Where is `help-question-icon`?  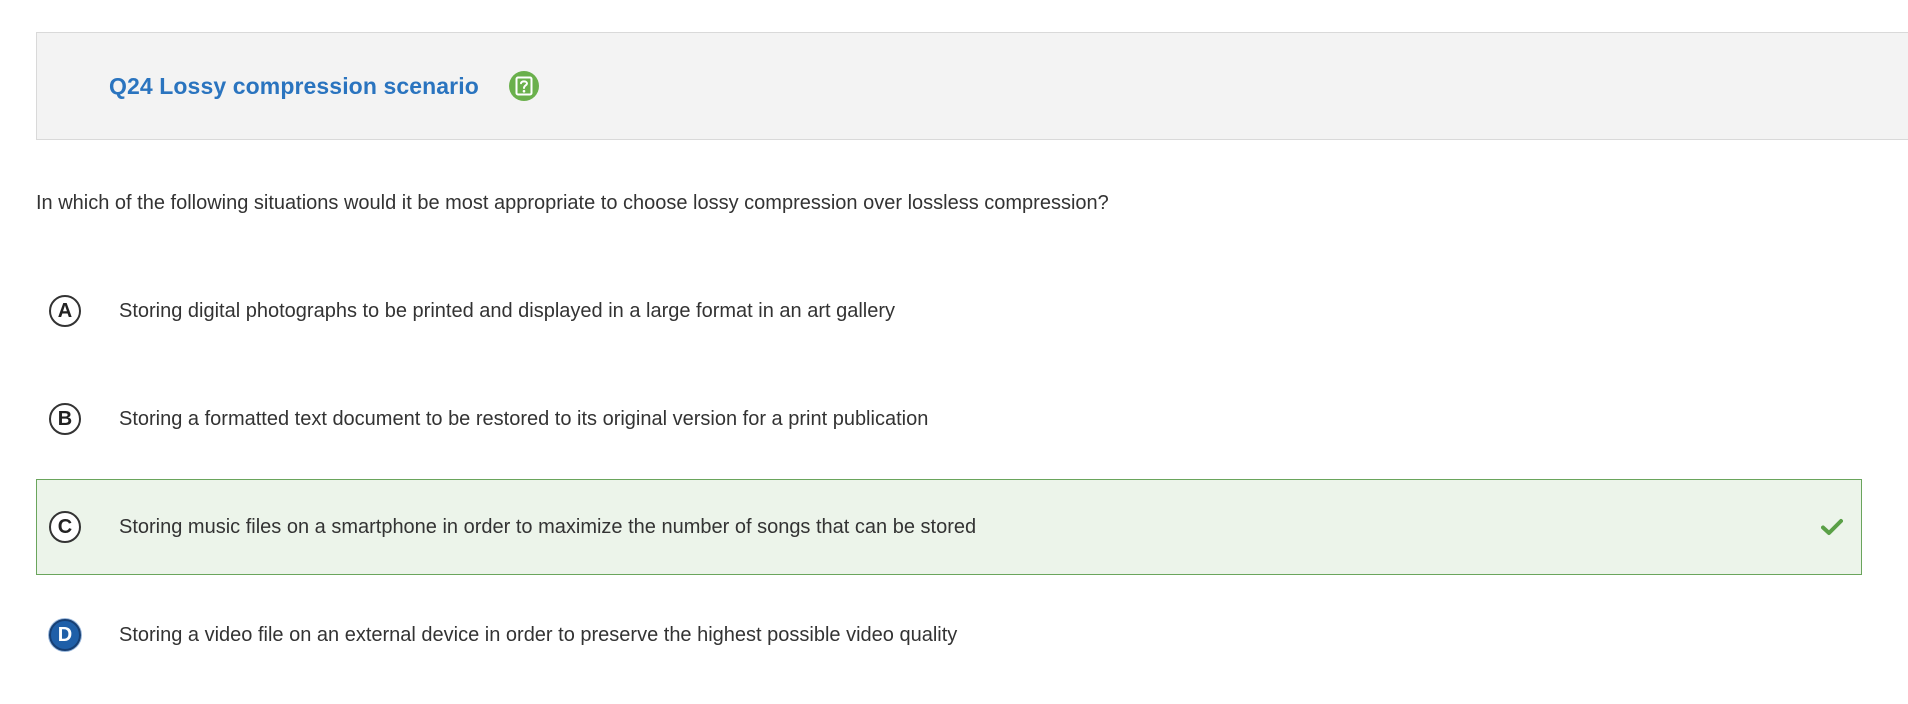 help-question-icon is located at coordinates (523, 86).